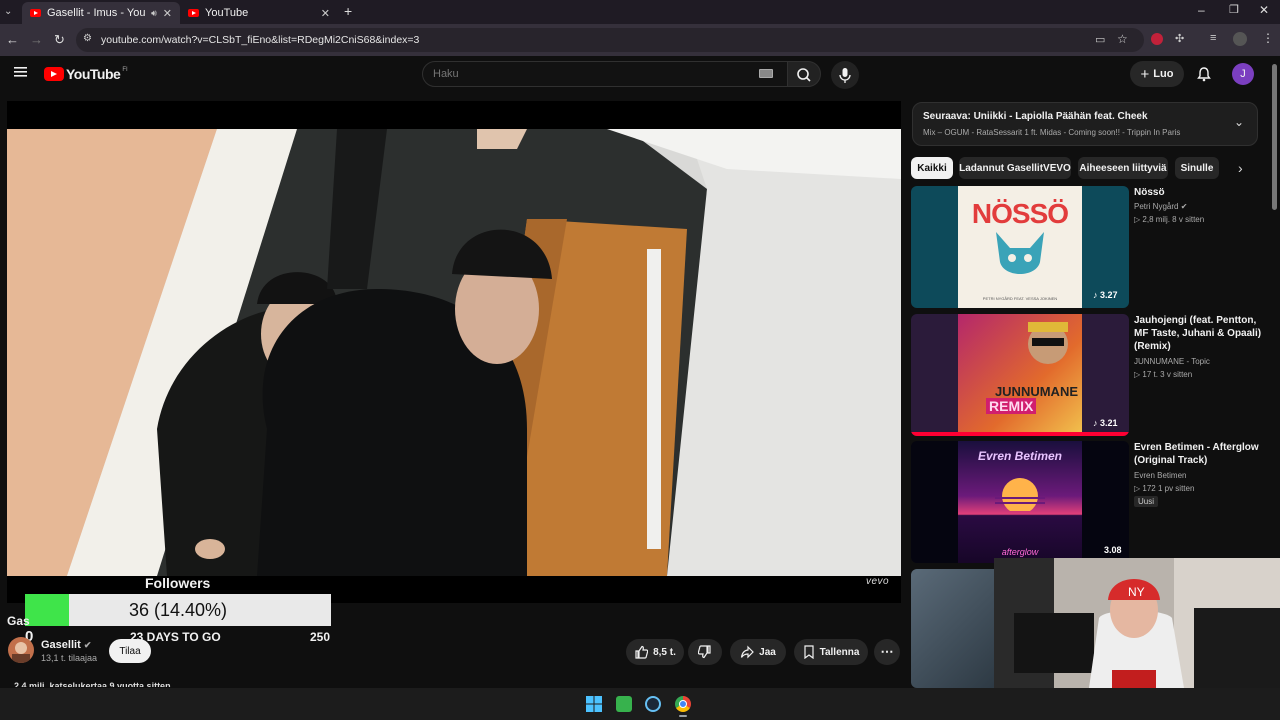 The height and width of the screenshot is (720, 1280). I want to click on close-window-button: ✕, so click(1264, 10).